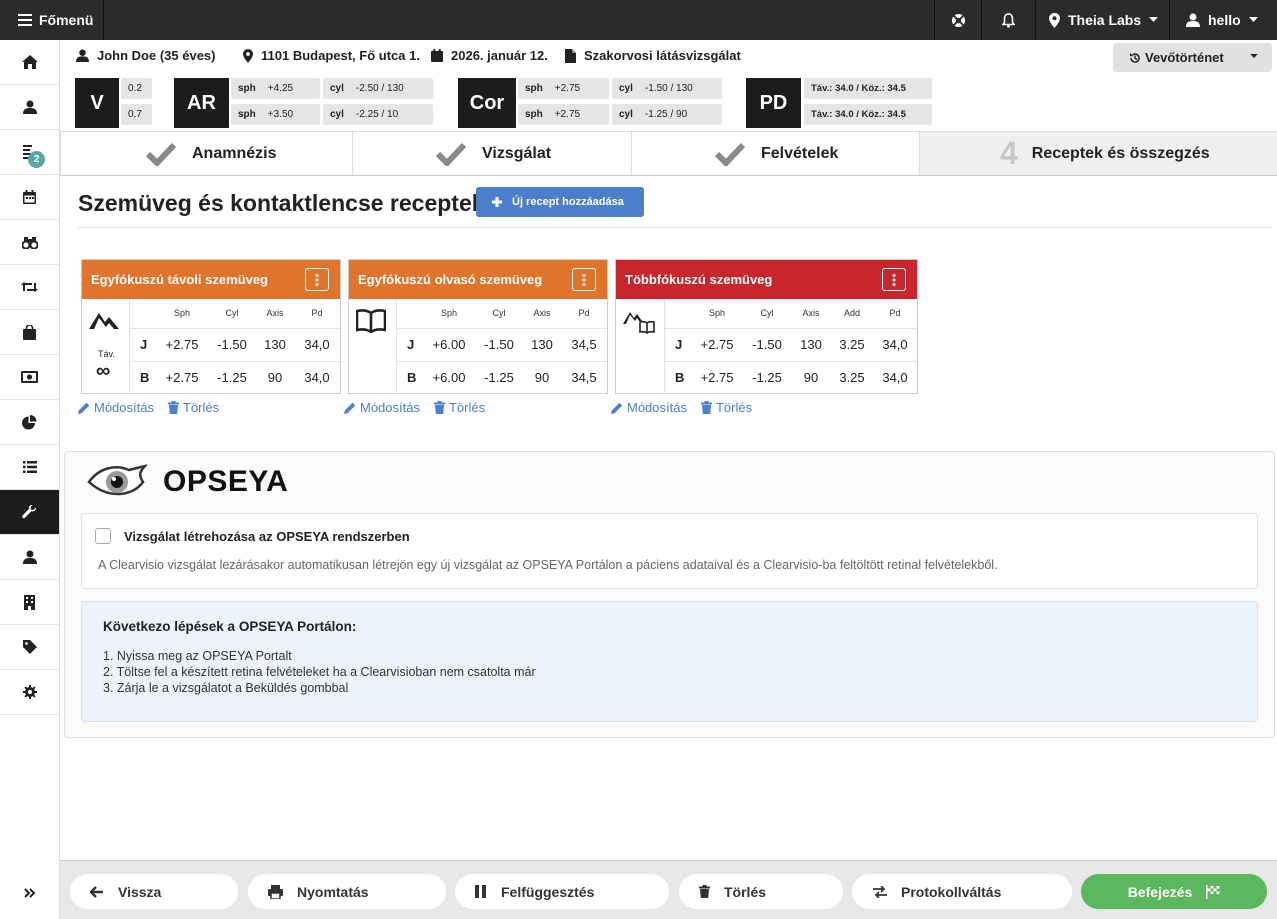 The image size is (1277, 919). What do you see at coordinates (895, 314) in the screenshot?
I see `column-header: Pd` at bounding box center [895, 314].